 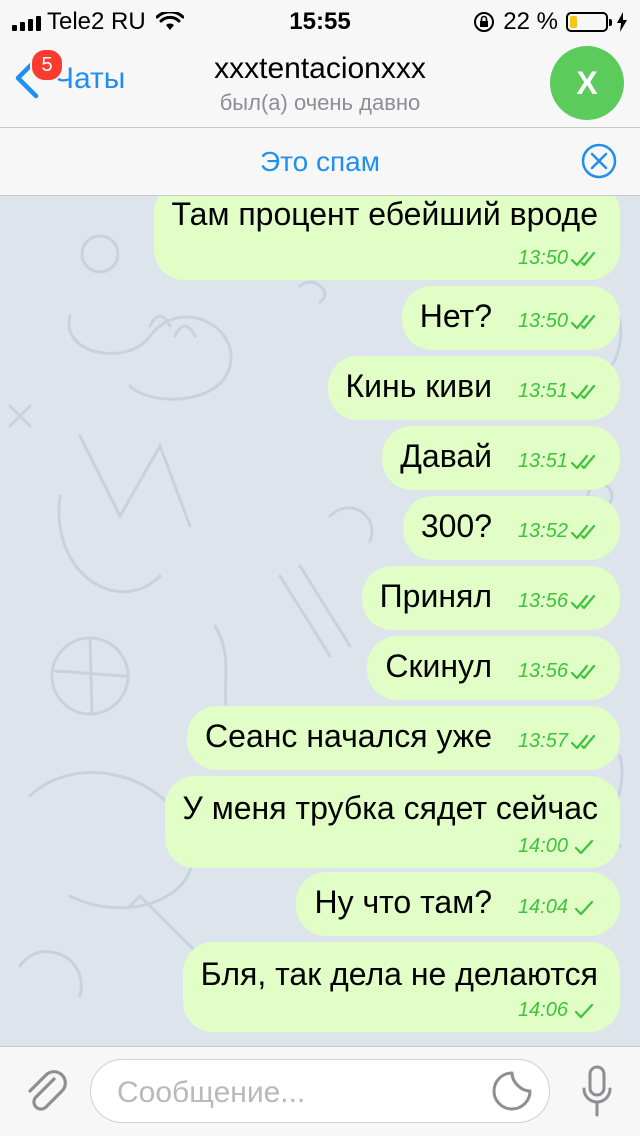 I want to click on message-meta: 14:06, so click(x=560, y=1010).